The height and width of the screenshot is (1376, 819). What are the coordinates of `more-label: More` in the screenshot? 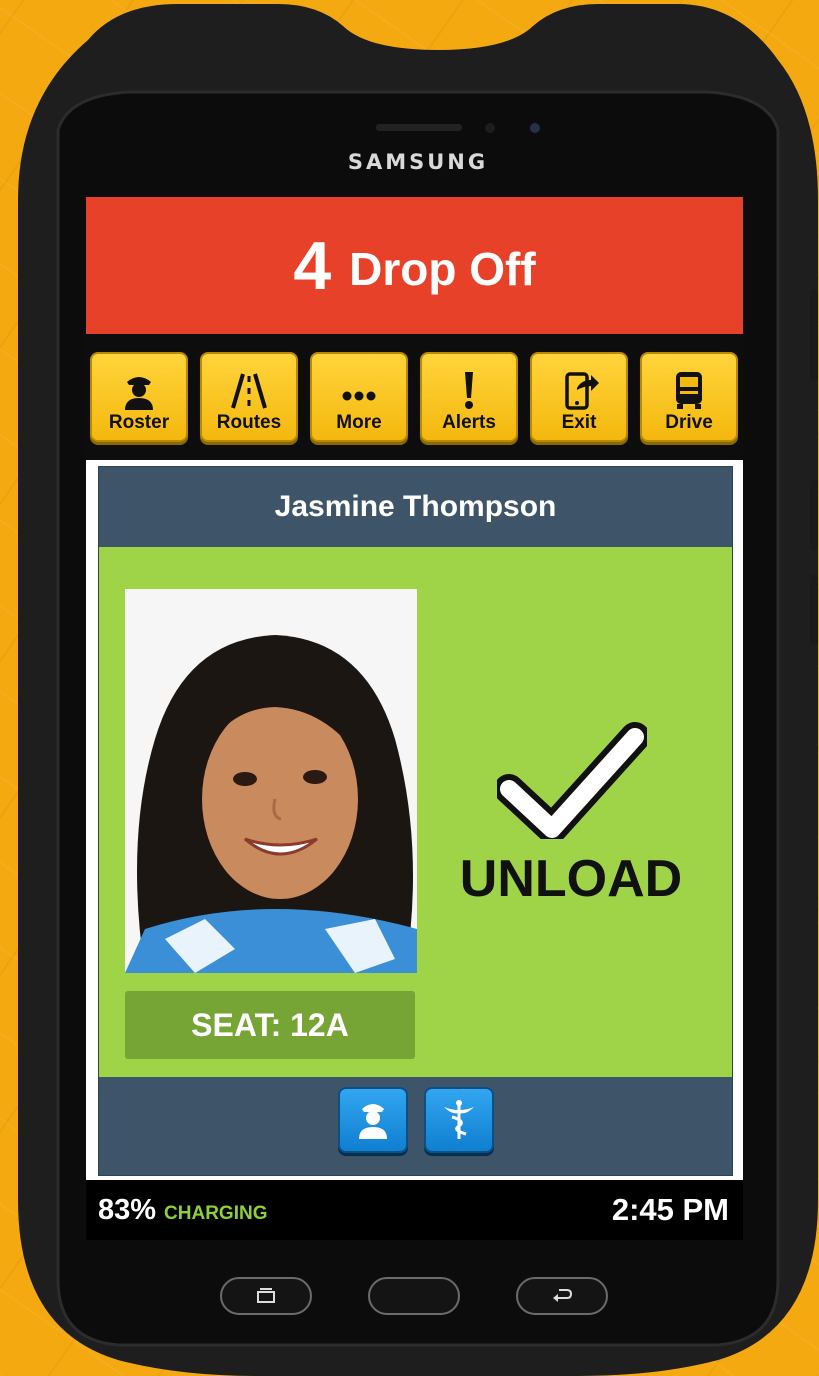 It's located at (359, 422).